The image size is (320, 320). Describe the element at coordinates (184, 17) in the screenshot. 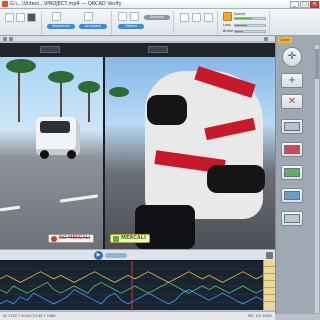

I see `grid-view-icon` at that location.